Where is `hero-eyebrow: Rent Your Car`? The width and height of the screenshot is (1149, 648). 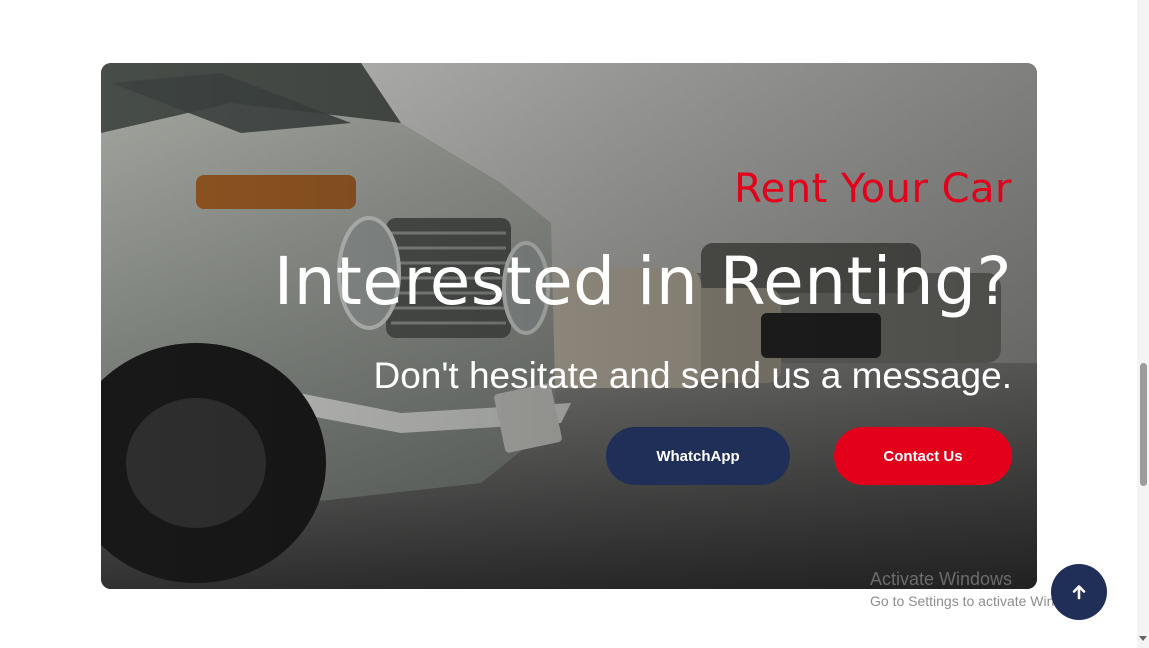
hero-eyebrow: Rent Your Car is located at coordinates (873, 189).